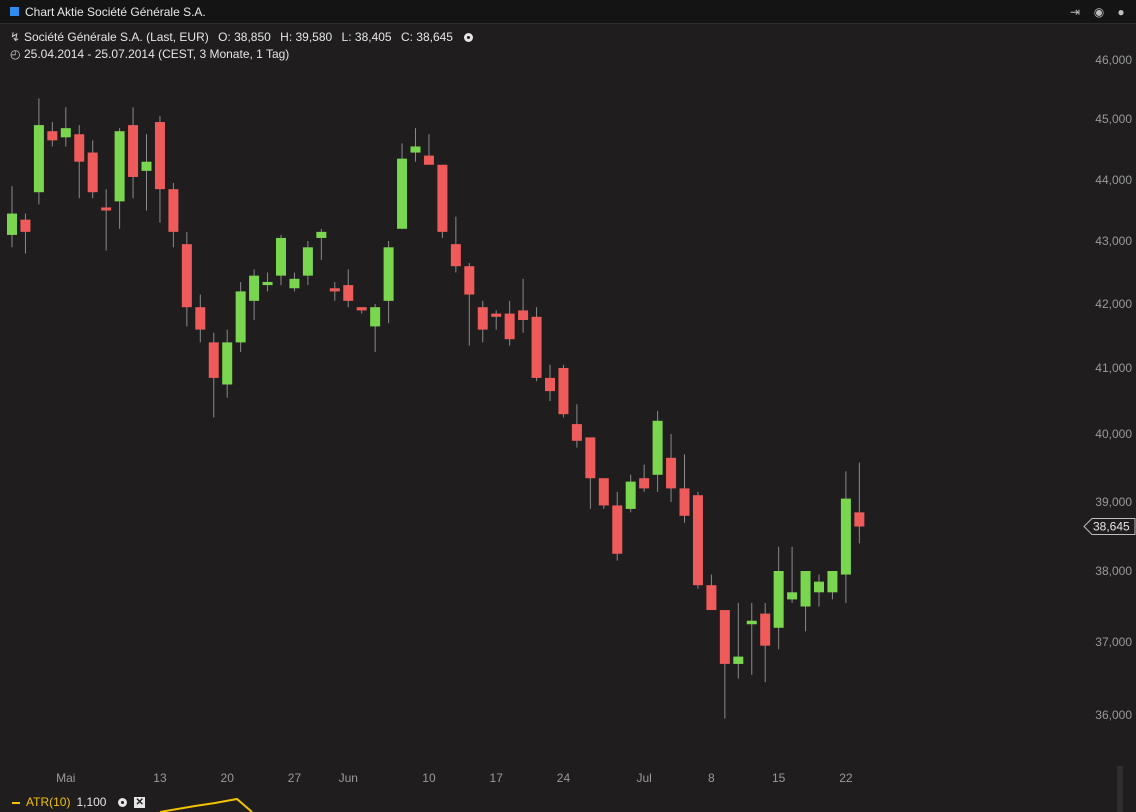  Describe the element at coordinates (16, 802) in the screenshot. I see `atr-line-icon` at that location.